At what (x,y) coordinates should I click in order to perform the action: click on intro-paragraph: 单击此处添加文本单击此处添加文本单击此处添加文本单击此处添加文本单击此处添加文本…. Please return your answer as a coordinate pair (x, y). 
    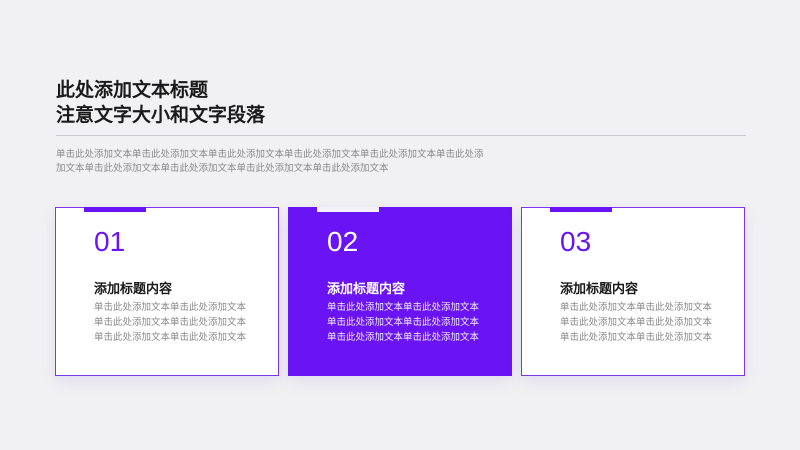
    Looking at the image, I should click on (283, 162).